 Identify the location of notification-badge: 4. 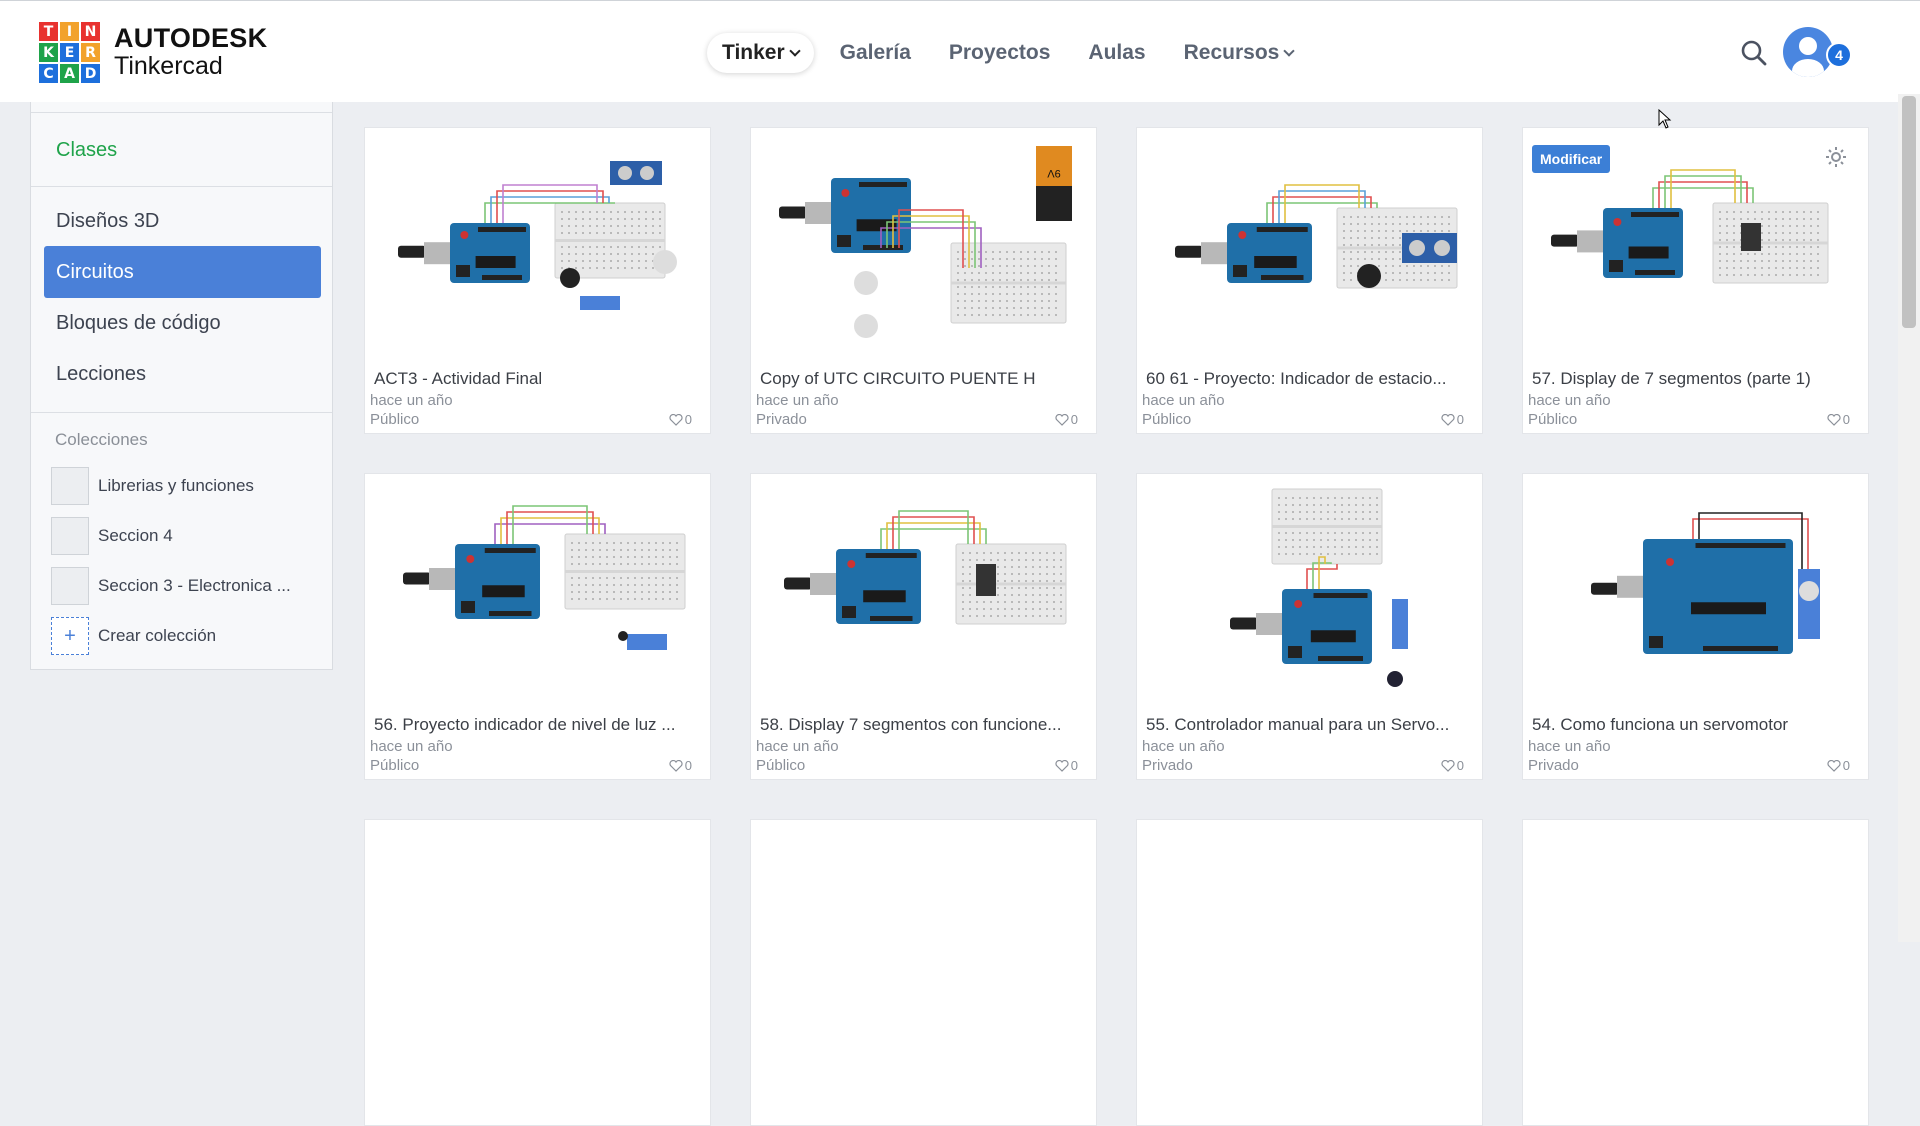
(1839, 55).